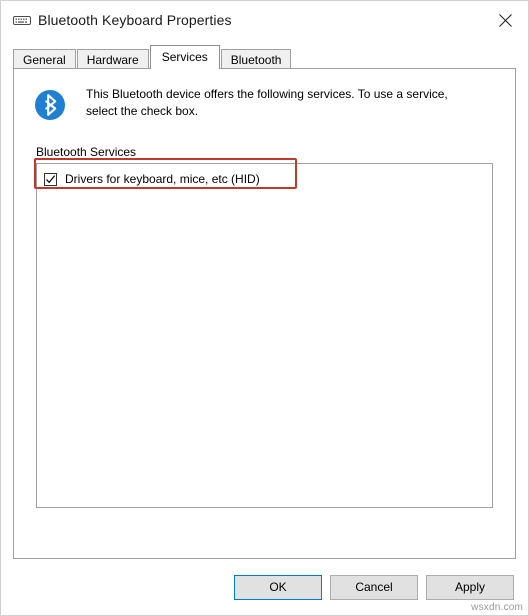  I want to click on list-item: Drivers for keyboard, mice, etc (HID), so click(264, 179).